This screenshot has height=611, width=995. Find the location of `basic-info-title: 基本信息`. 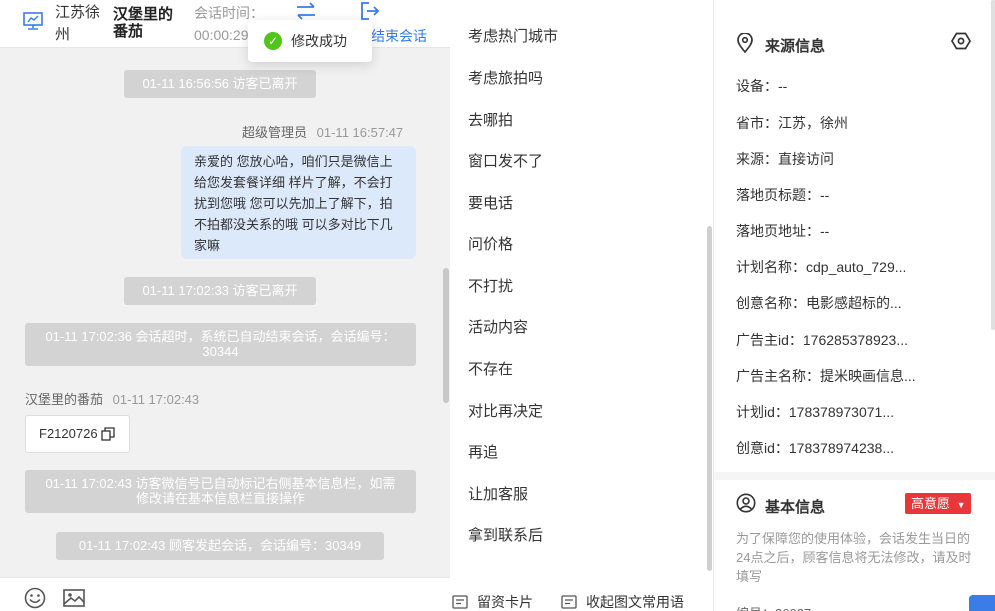

basic-info-title: 基本信息 is located at coordinates (795, 507).